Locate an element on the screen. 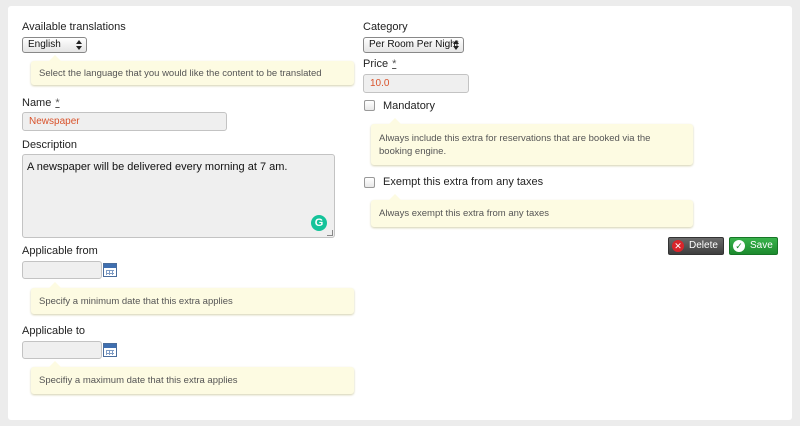 Image resolution: width=800 pixels, height=426 pixels. applicable-to-input is located at coordinates (62, 350).